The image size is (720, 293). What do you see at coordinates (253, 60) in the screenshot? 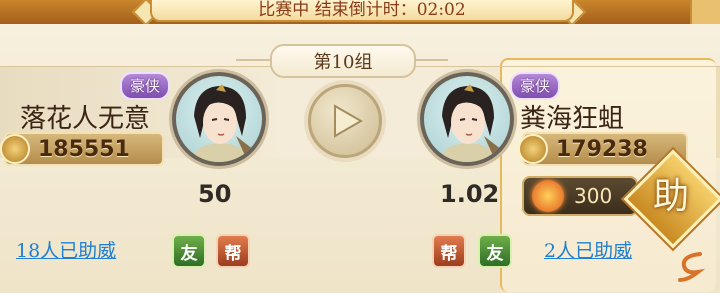
I see `group-tab-line-left` at bounding box center [253, 60].